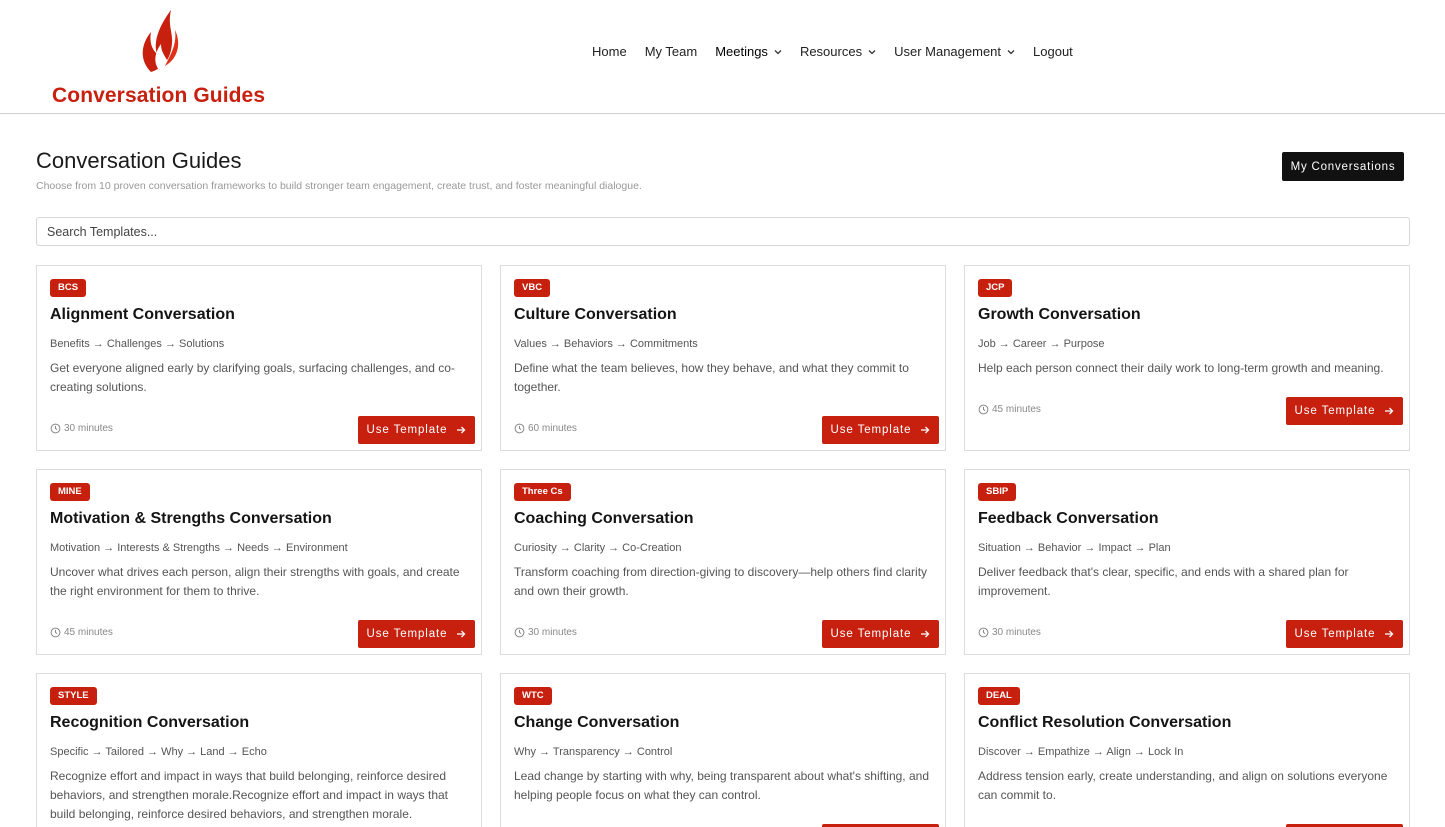  I want to click on nav-label: Meetings, so click(741, 51).